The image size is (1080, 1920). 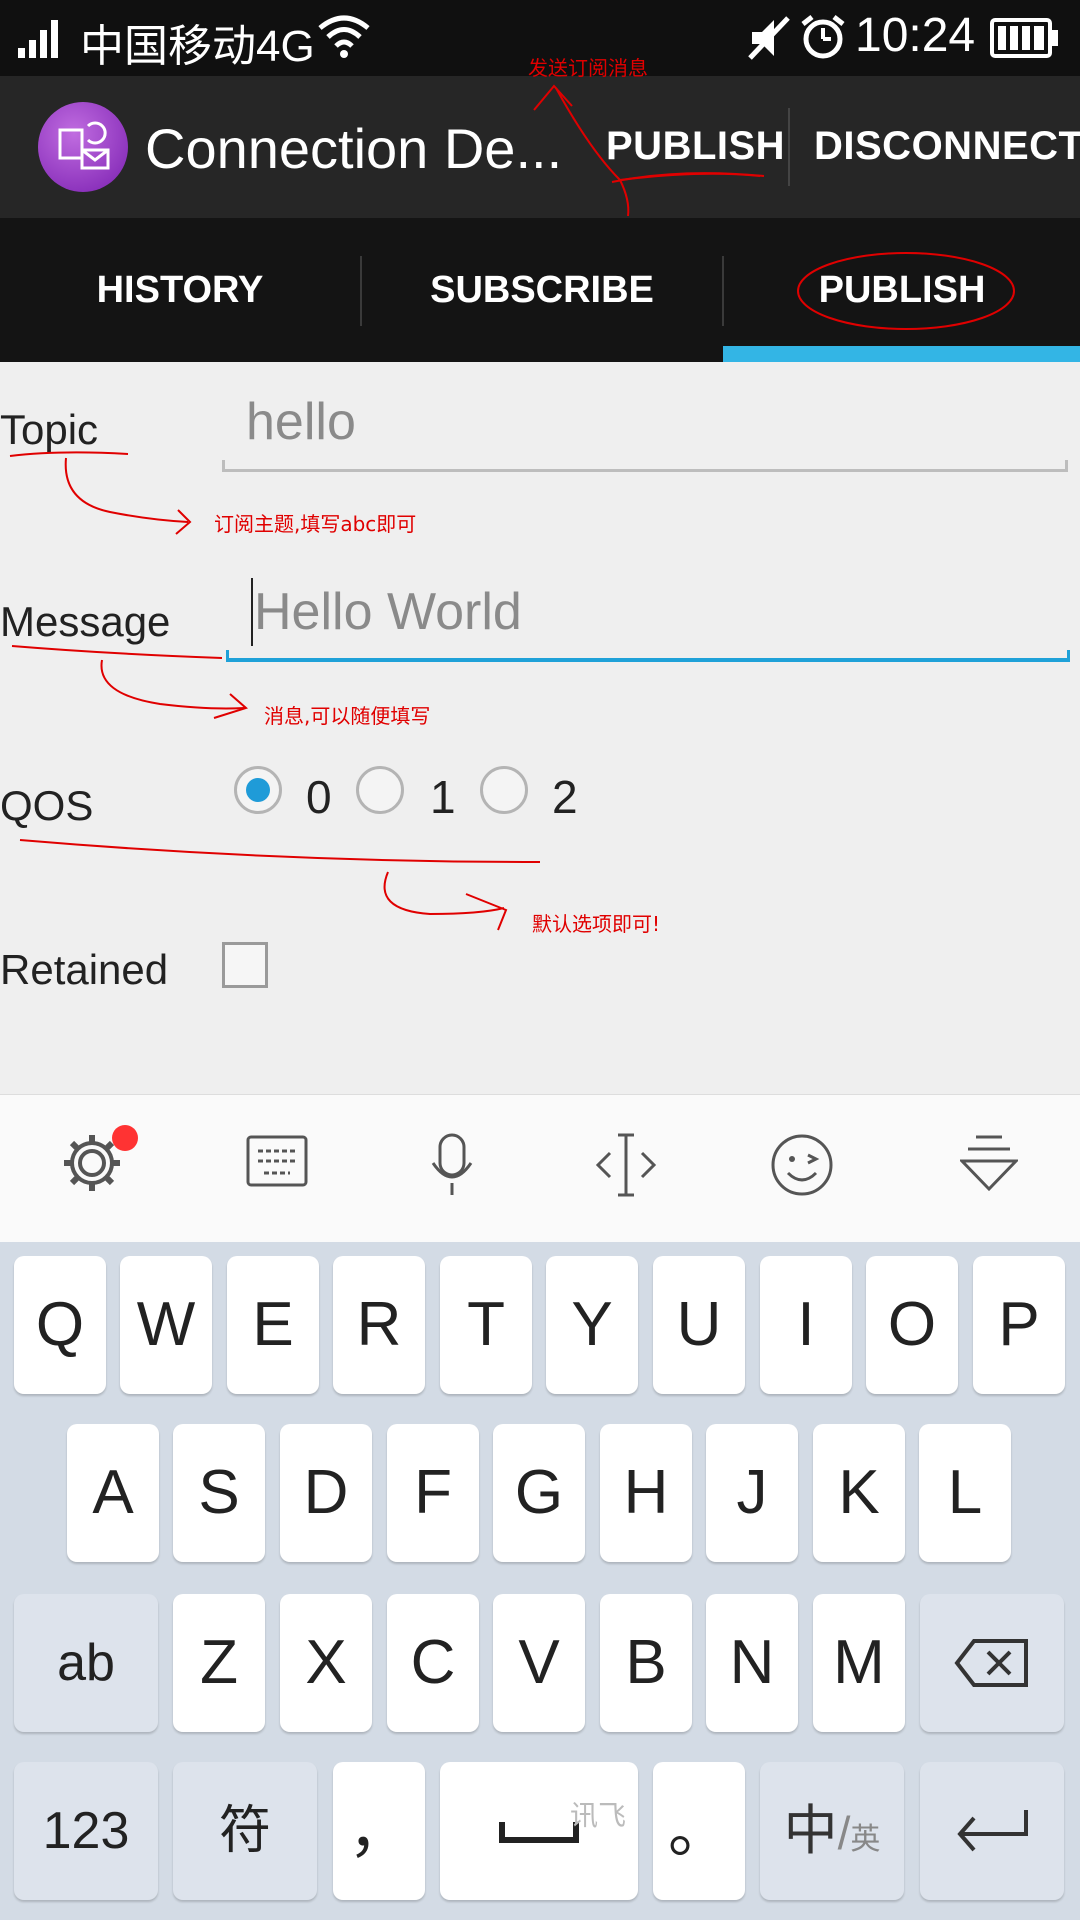 What do you see at coordinates (166, 1325) in the screenshot?
I see `key-w: W` at bounding box center [166, 1325].